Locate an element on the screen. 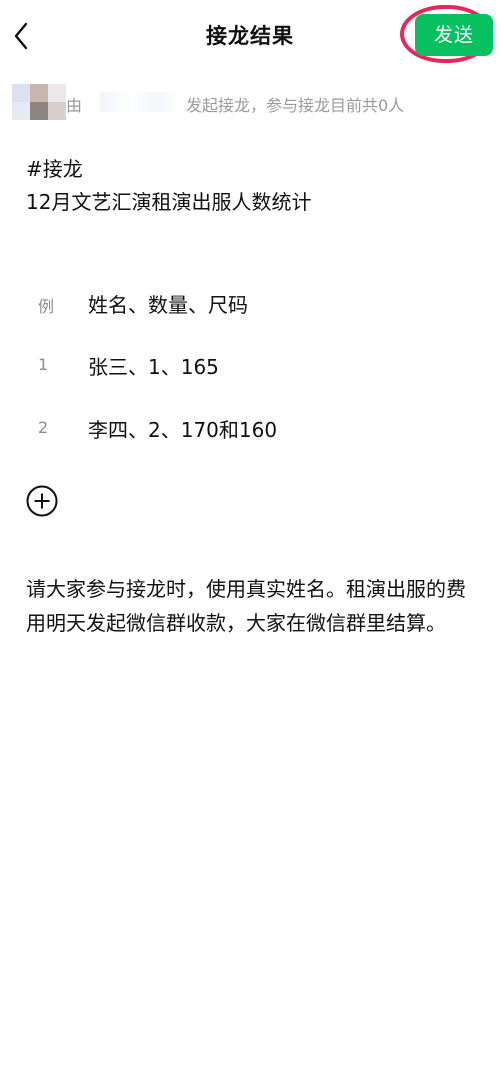  top-bar: 接龙结果 发送 is located at coordinates (250, 36).